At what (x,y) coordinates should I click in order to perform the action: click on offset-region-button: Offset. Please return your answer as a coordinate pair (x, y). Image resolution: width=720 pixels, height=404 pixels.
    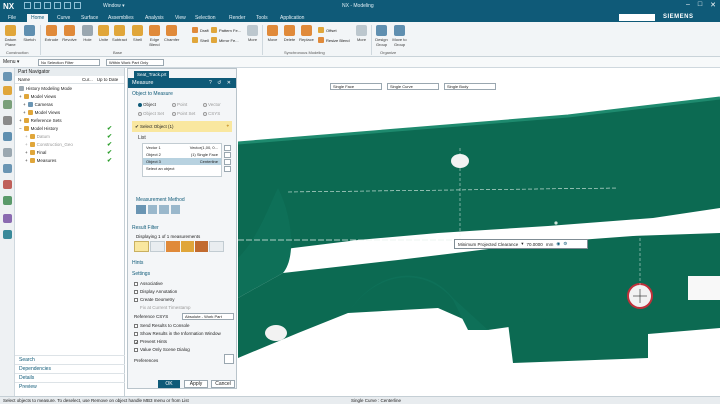
    Looking at the image, I should click on (327, 30).